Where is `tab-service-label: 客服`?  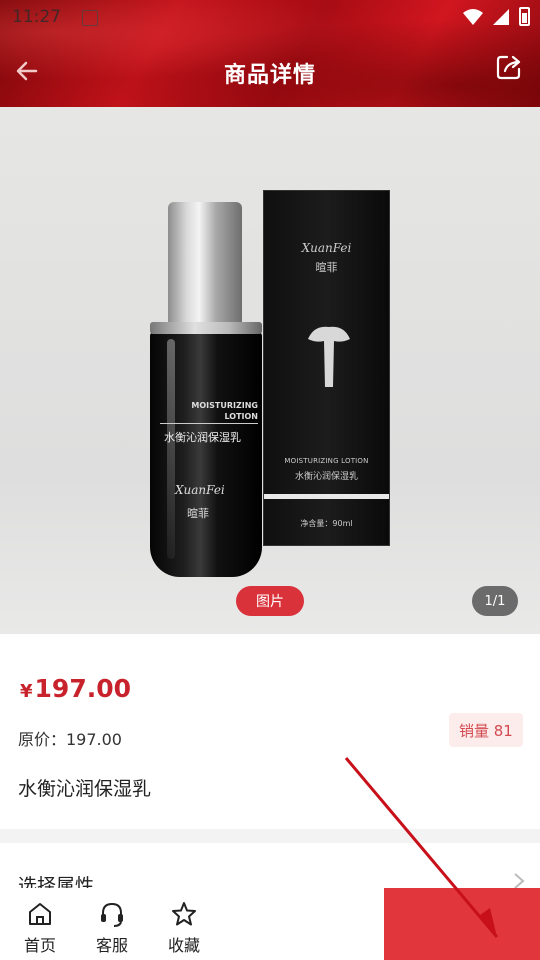
tab-service-label: 客服 is located at coordinates (111, 945).